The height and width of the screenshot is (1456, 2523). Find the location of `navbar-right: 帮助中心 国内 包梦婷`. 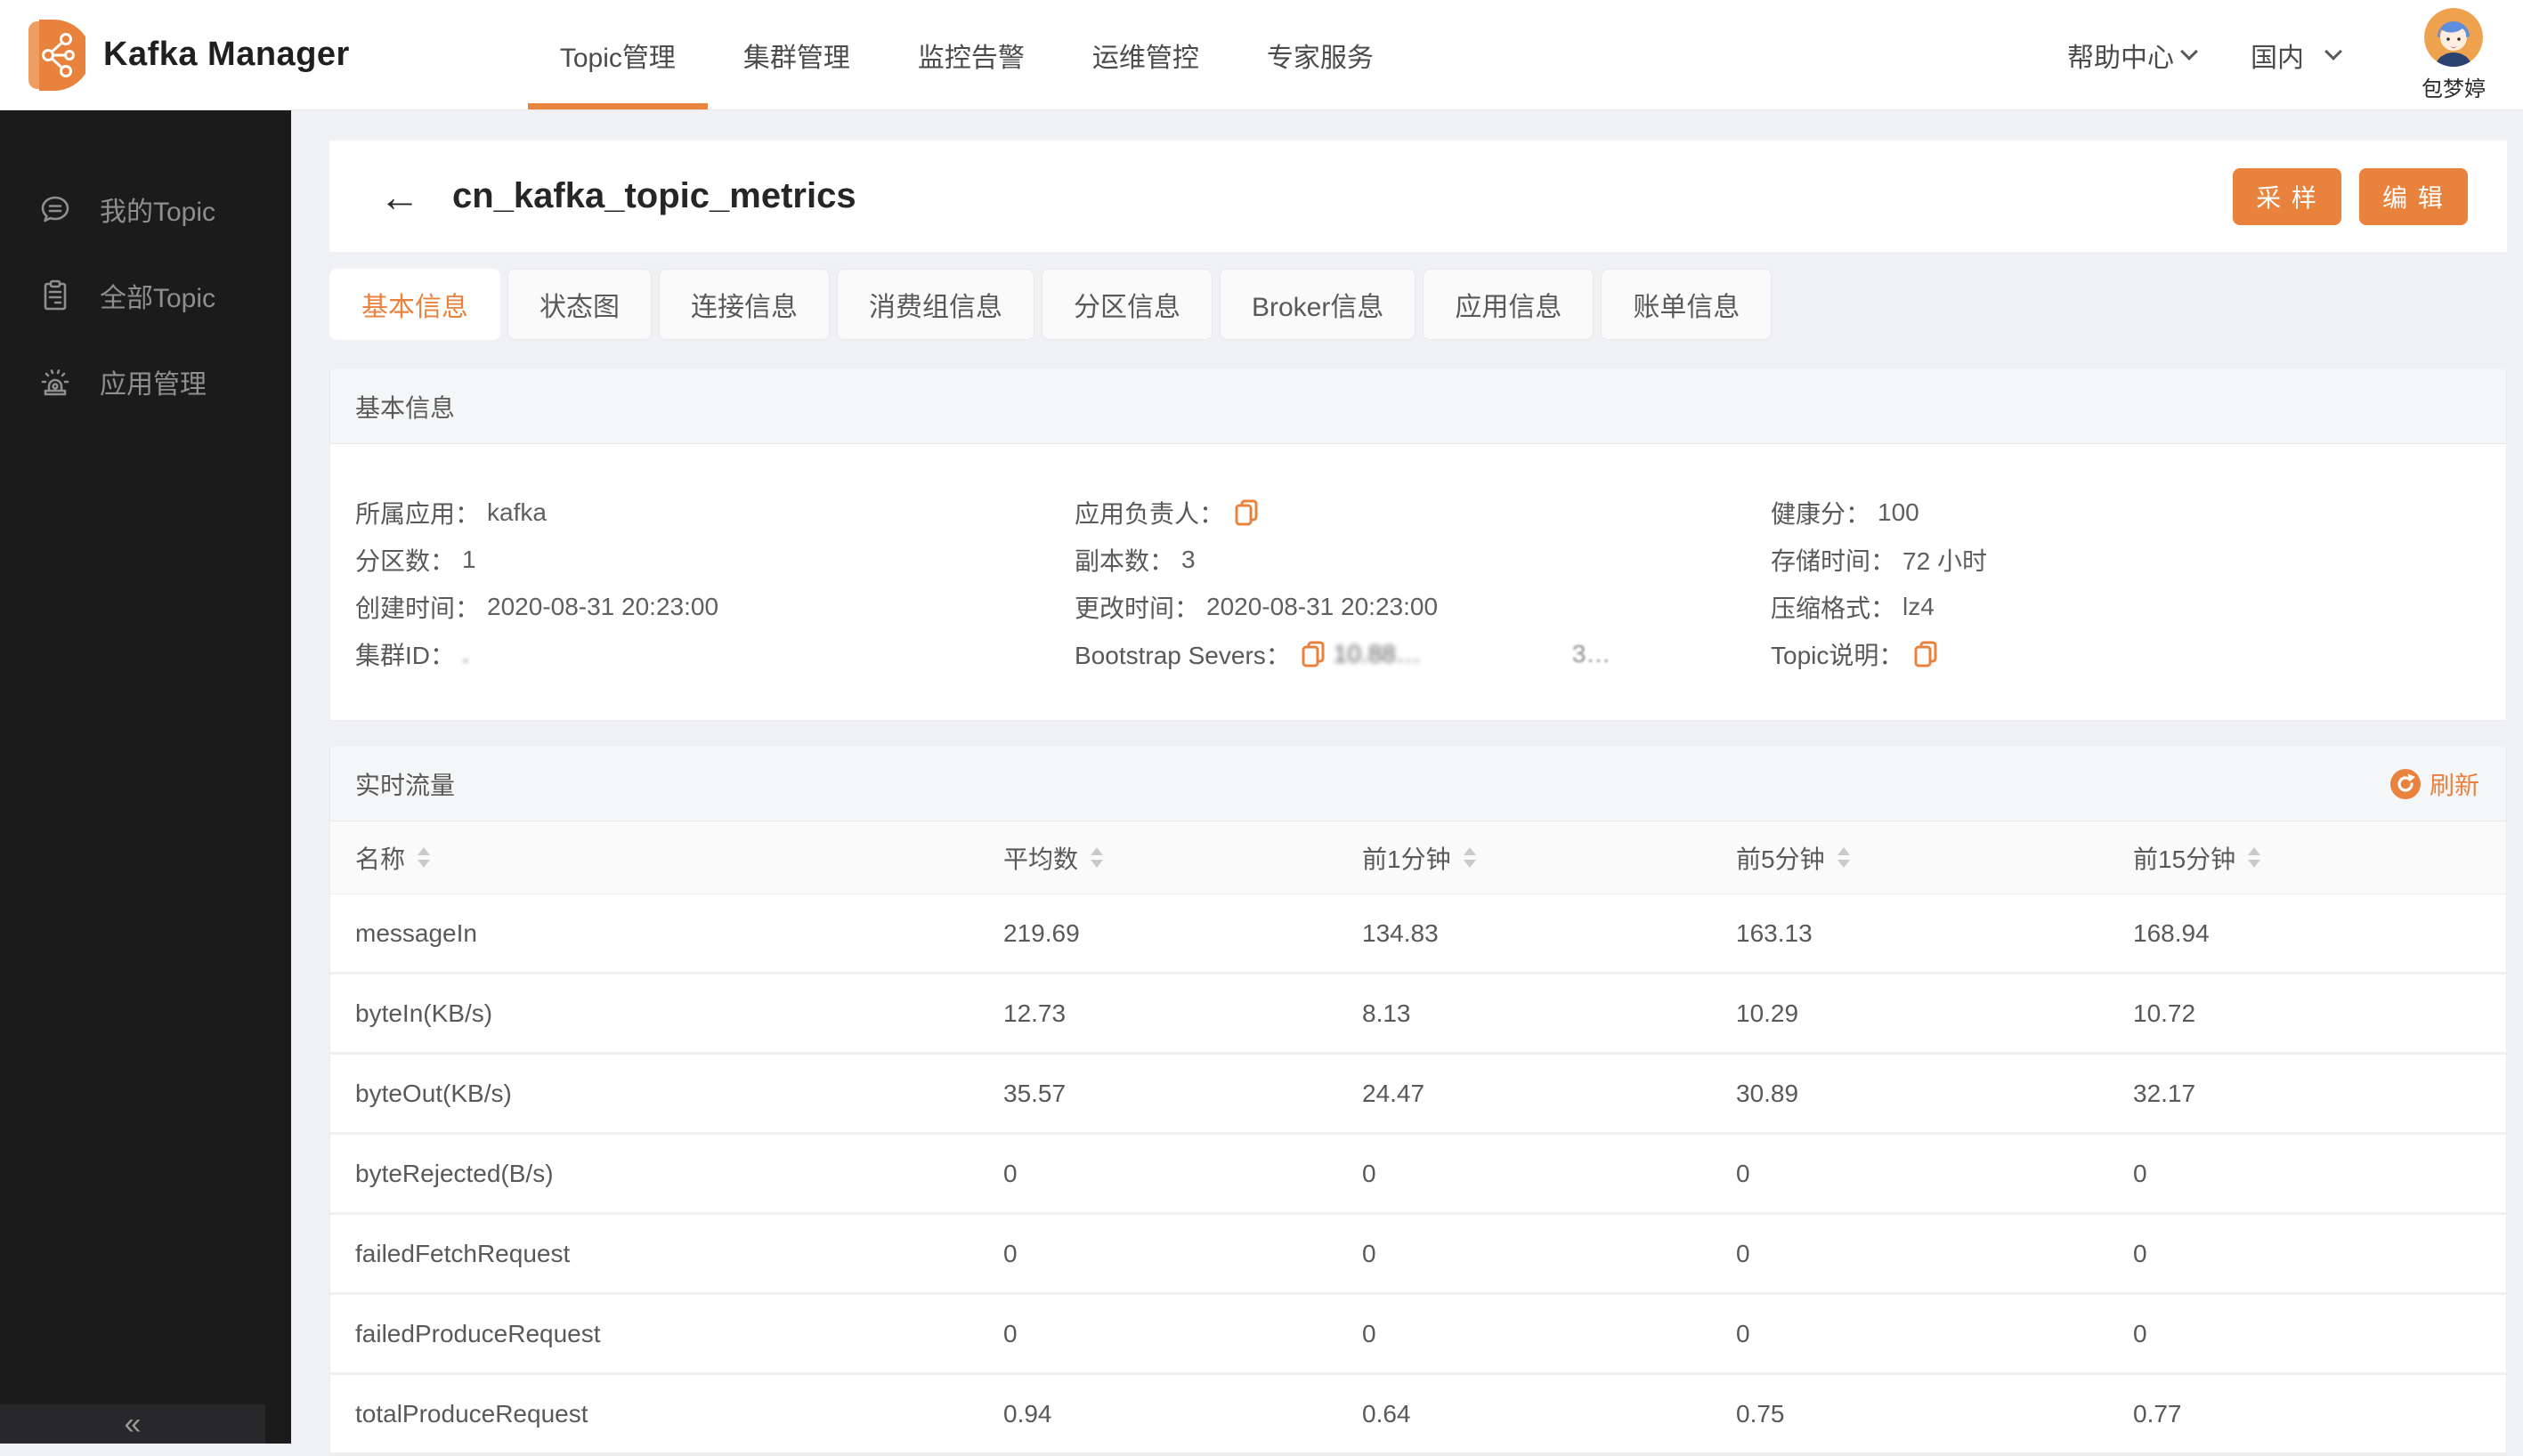

navbar-right: 帮助中心 国内 包梦婷 is located at coordinates (2276, 55).